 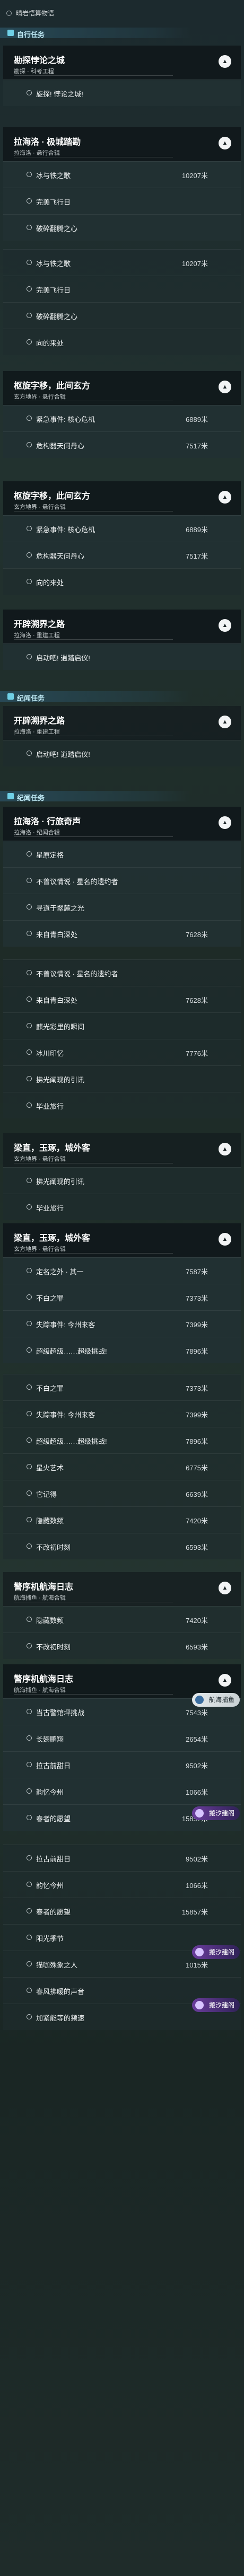 What do you see at coordinates (122, 1738) in the screenshot?
I see `quest-row: 长翅鹏翔 2654米` at bounding box center [122, 1738].